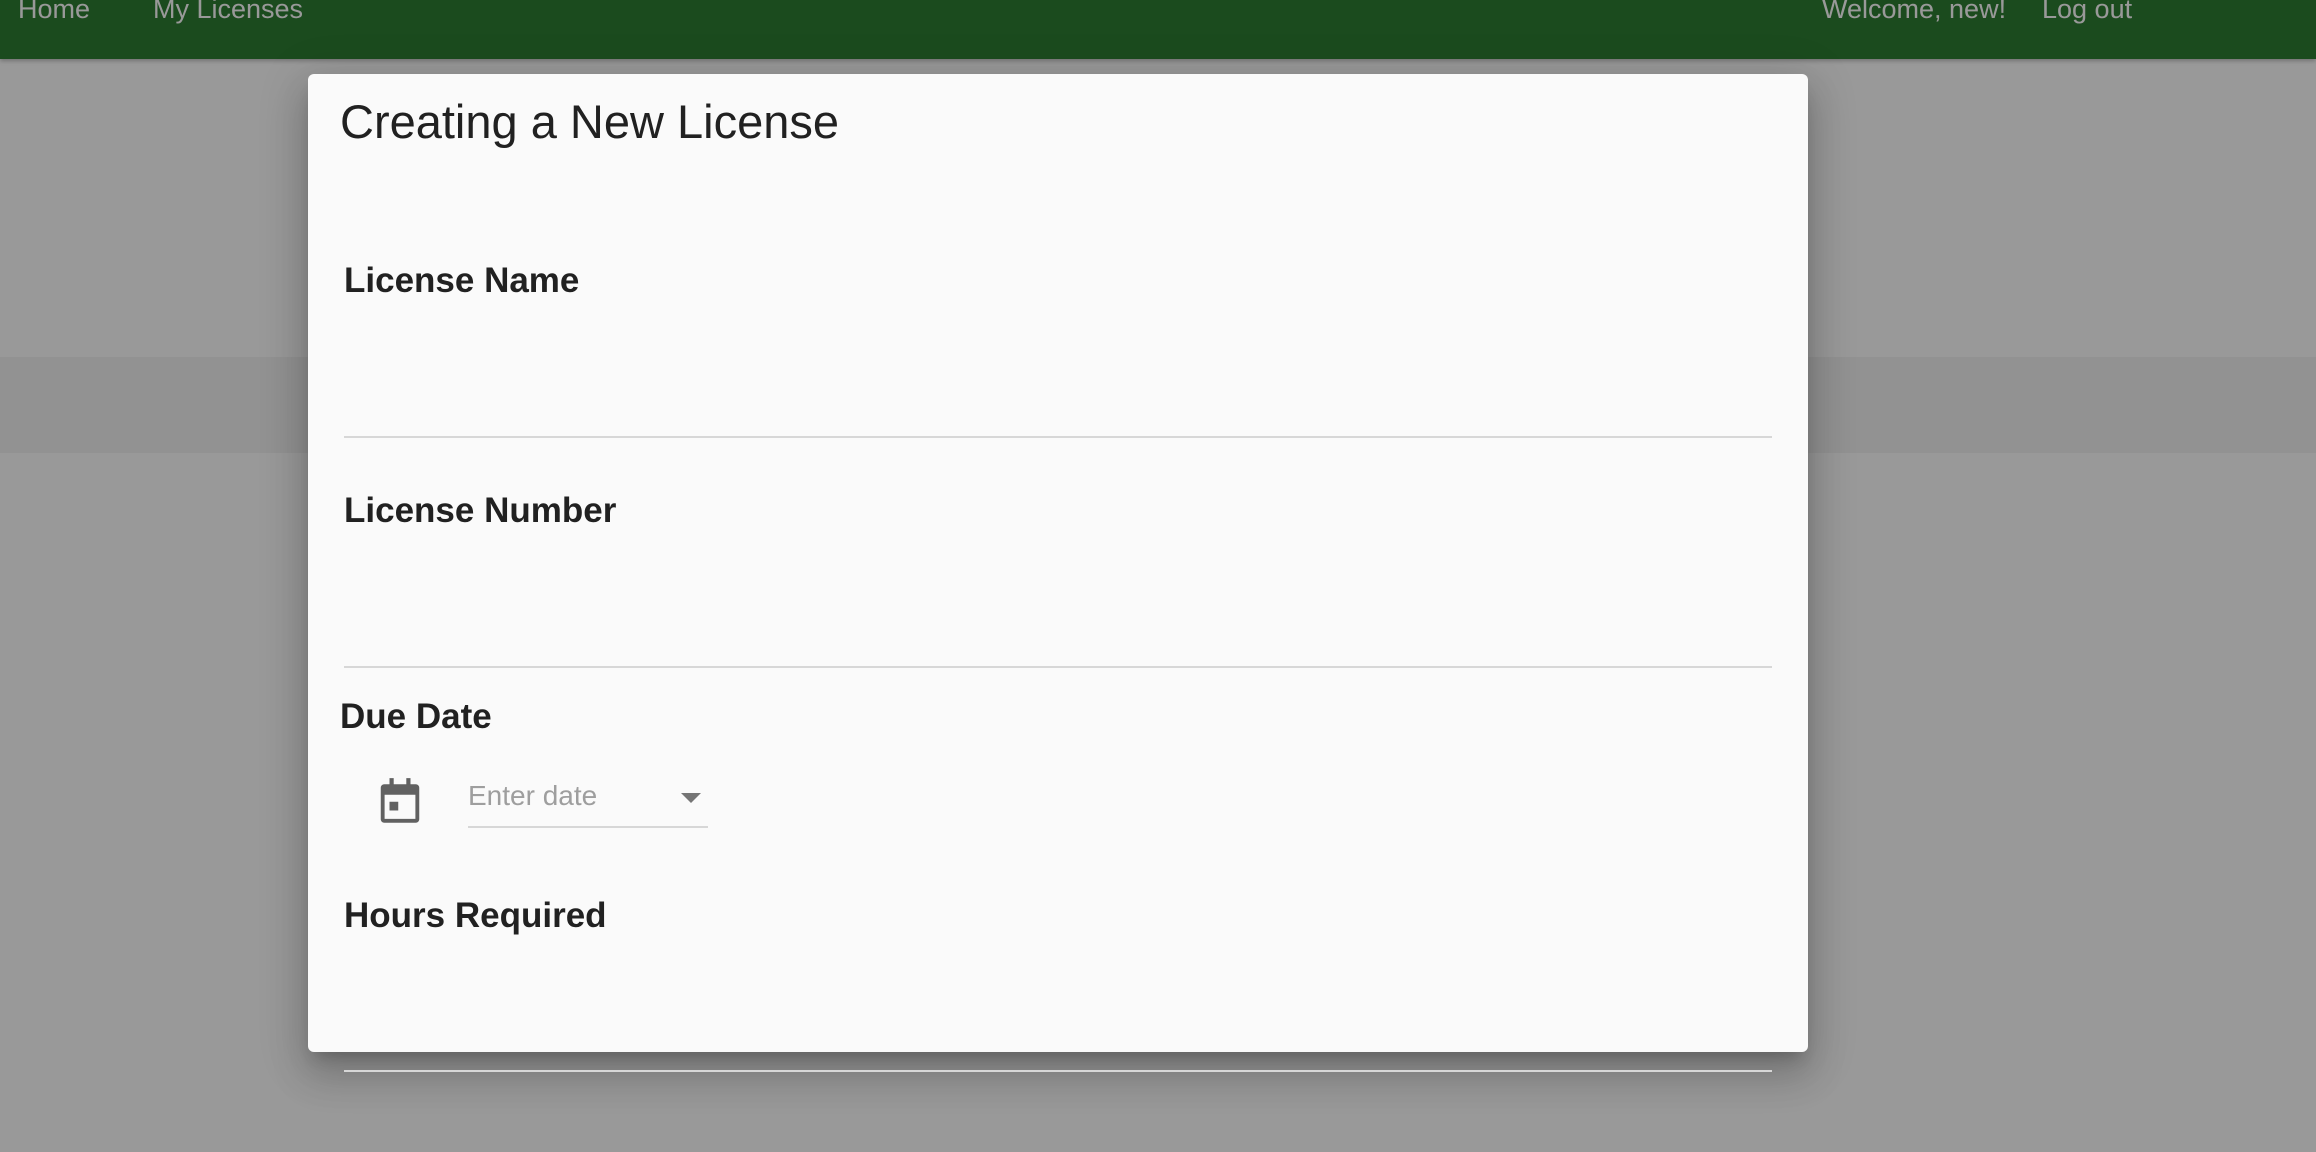  Describe the element at coordinates (1058, 640) in the screenshot. I see `license-number-input` at that location.